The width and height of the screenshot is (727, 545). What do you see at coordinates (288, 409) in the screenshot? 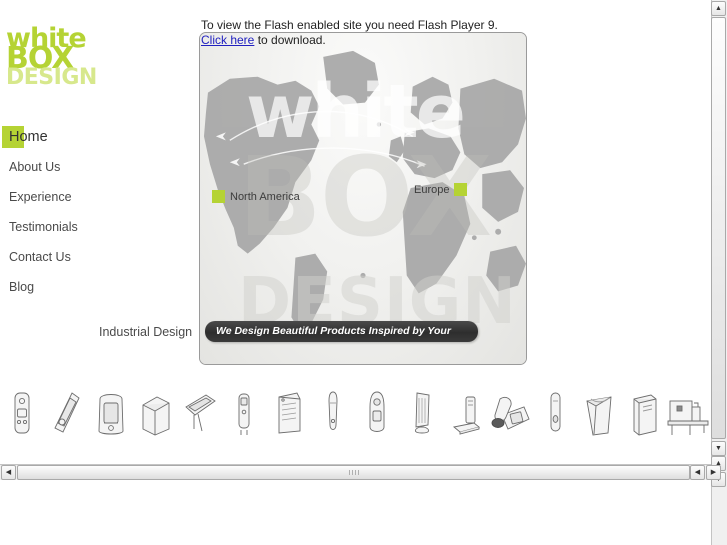
I see `thumb-air-purifier-sketch` at bounding box center [288, 409].